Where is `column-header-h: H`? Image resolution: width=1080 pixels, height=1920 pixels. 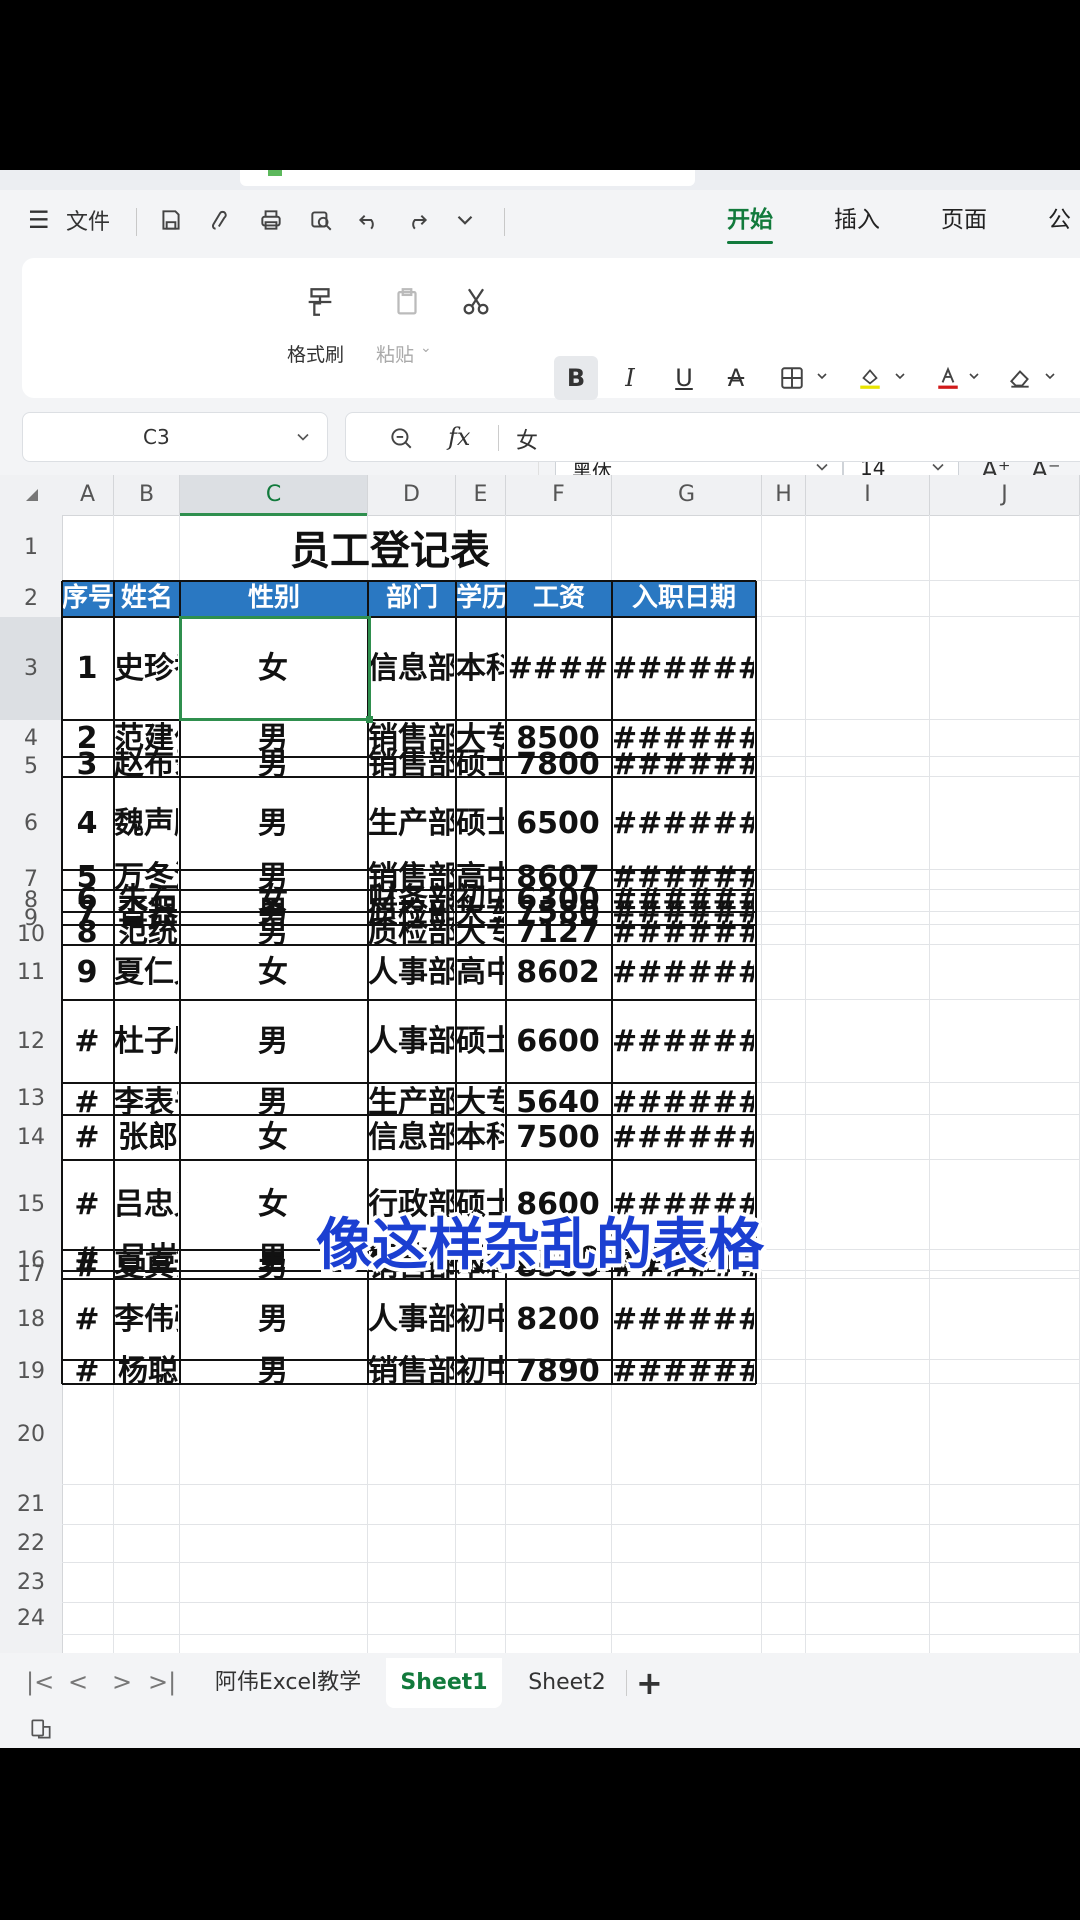 column-header-h: H is located at coordinates (784, 495).